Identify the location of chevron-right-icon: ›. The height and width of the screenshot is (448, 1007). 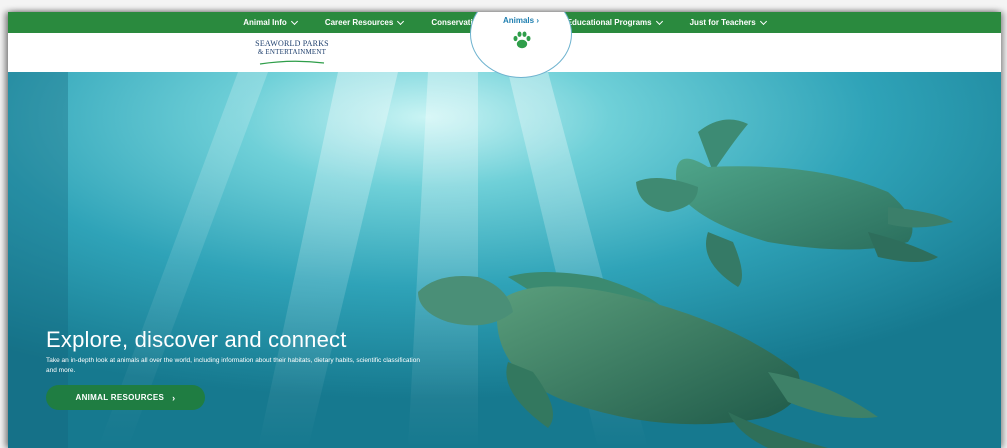
(174, 397).